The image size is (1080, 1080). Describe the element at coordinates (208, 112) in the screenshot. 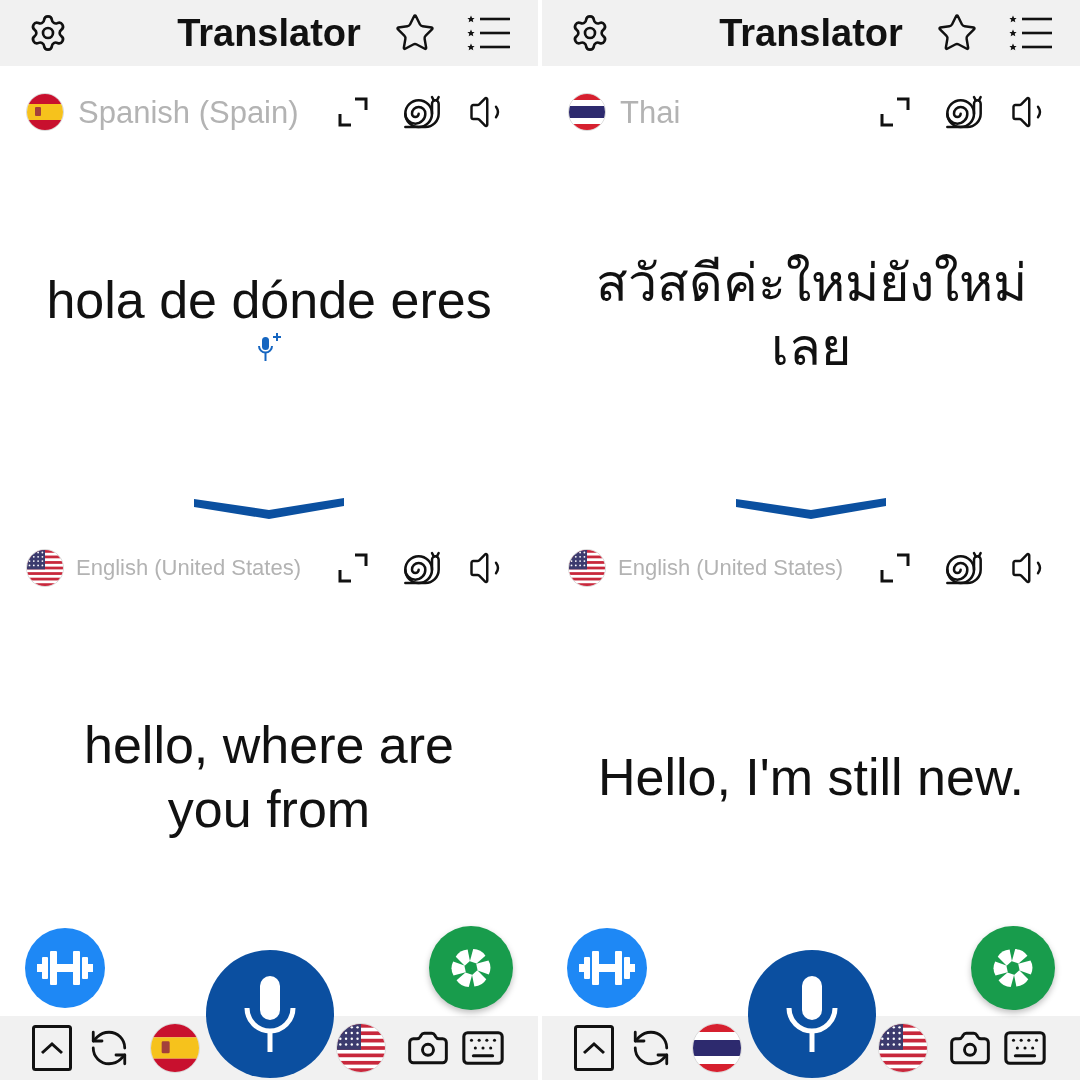

I see `source-language-label: Spanish (Spain)` at that location.